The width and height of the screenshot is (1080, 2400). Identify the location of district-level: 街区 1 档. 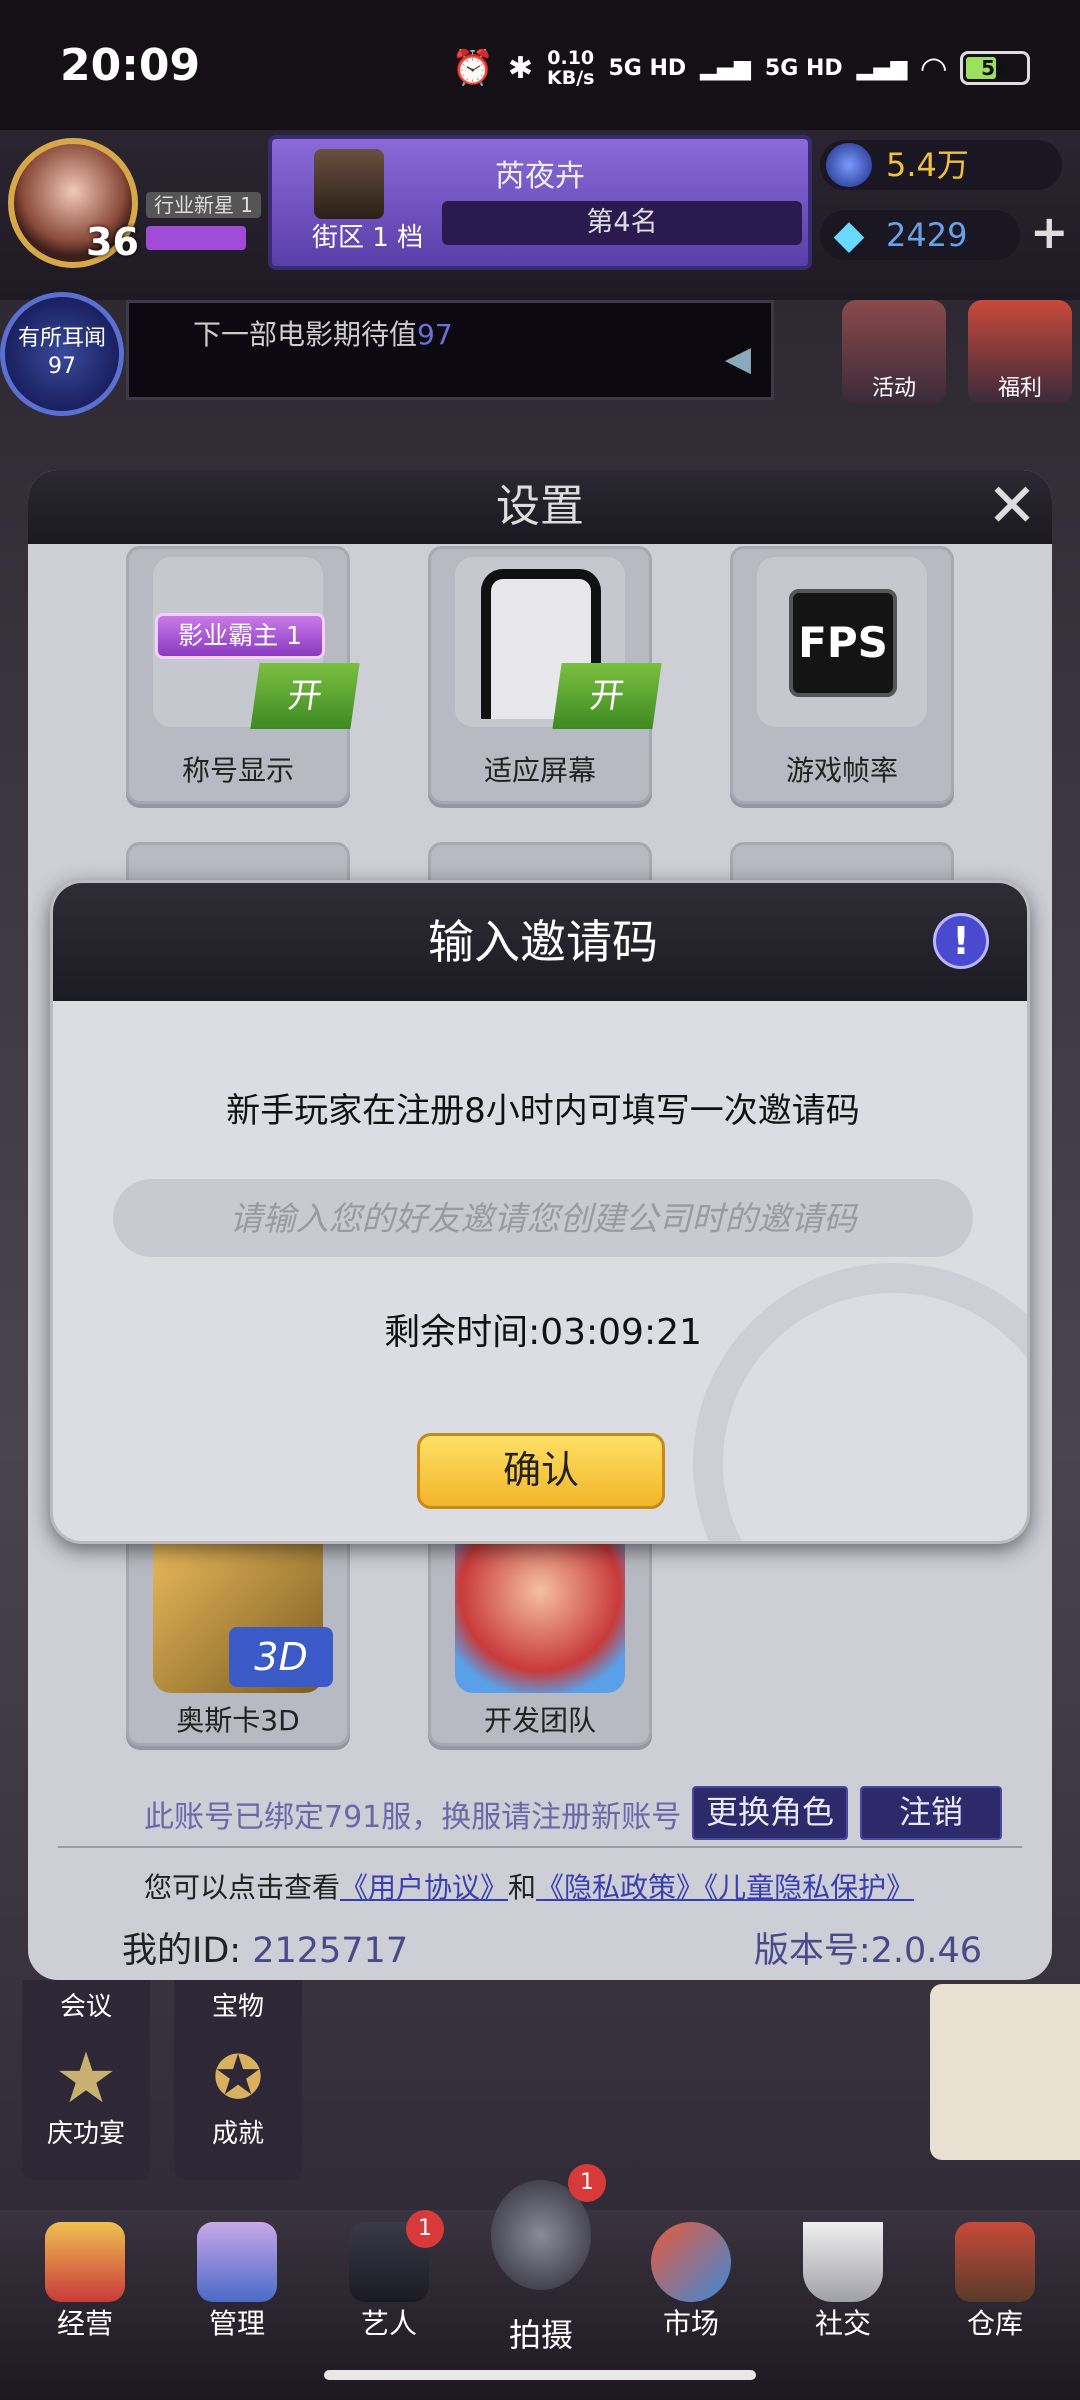
(368, 238).